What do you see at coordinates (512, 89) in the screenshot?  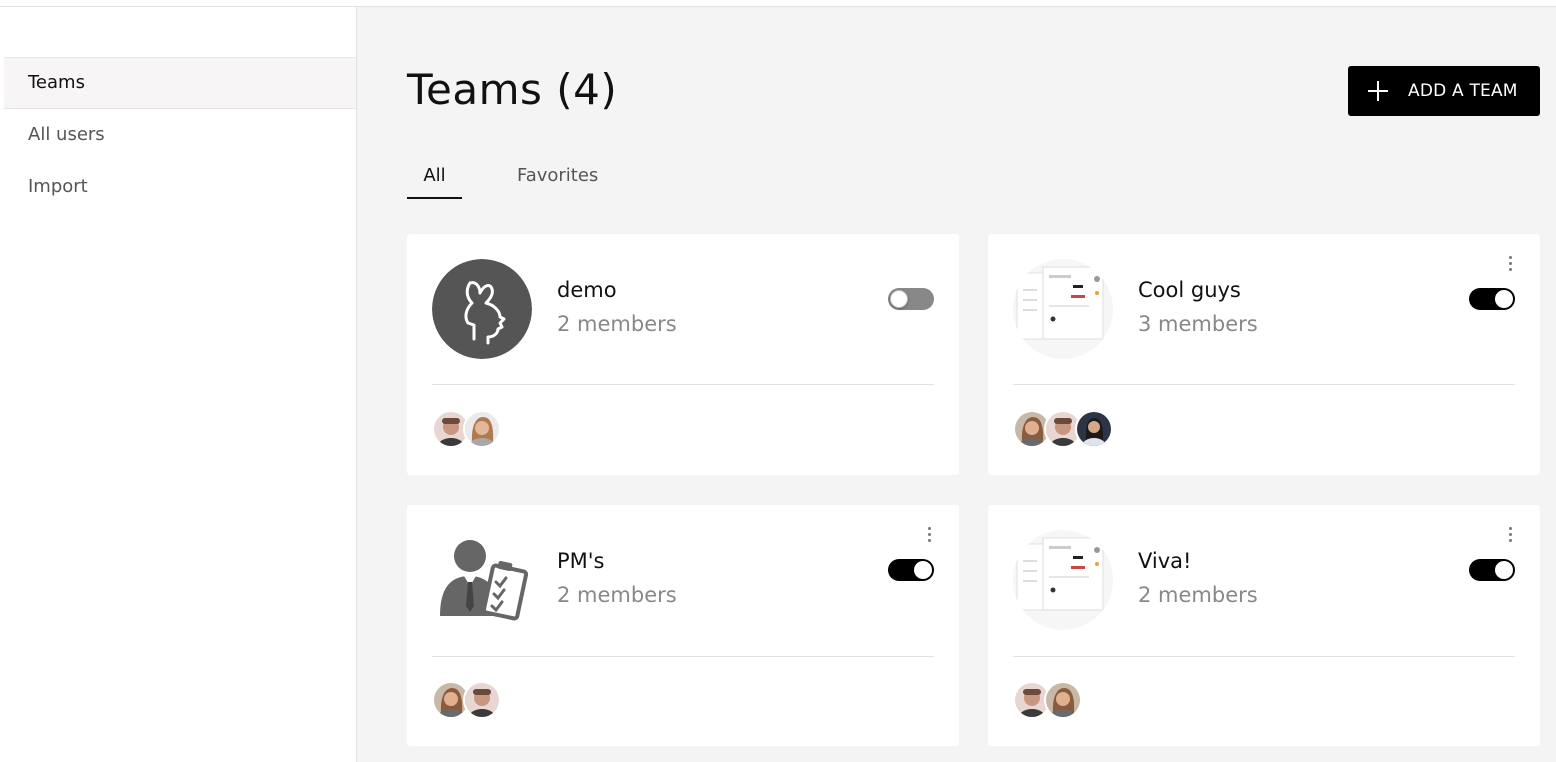 I see `page-title: Teams (4)` at bounding box center [512, 89].